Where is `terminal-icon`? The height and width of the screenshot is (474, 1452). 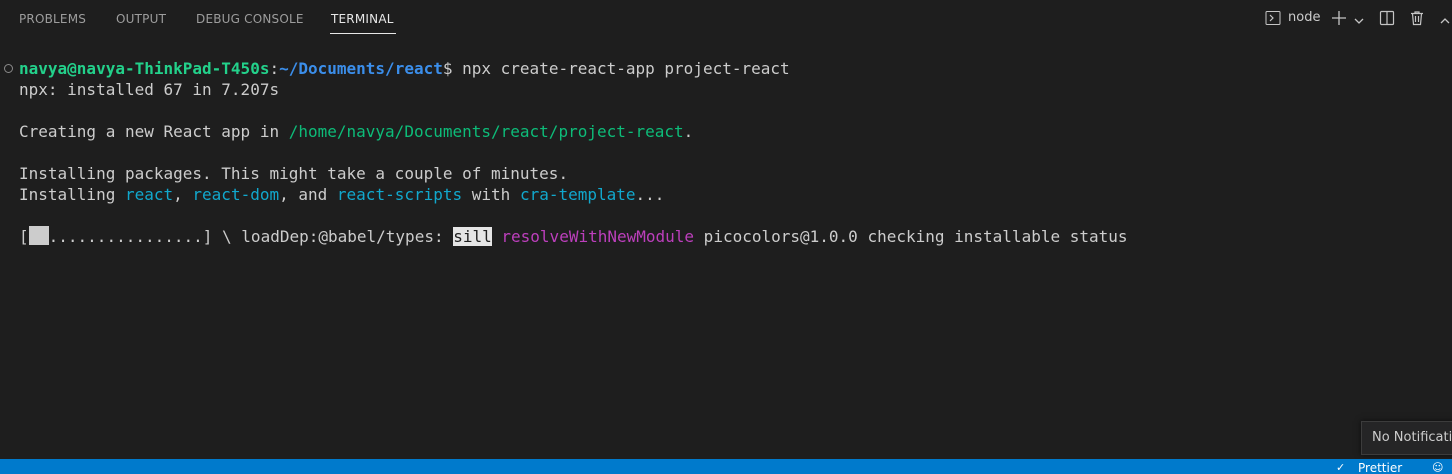
terminal-icon is located at coordinates (1273, 20).